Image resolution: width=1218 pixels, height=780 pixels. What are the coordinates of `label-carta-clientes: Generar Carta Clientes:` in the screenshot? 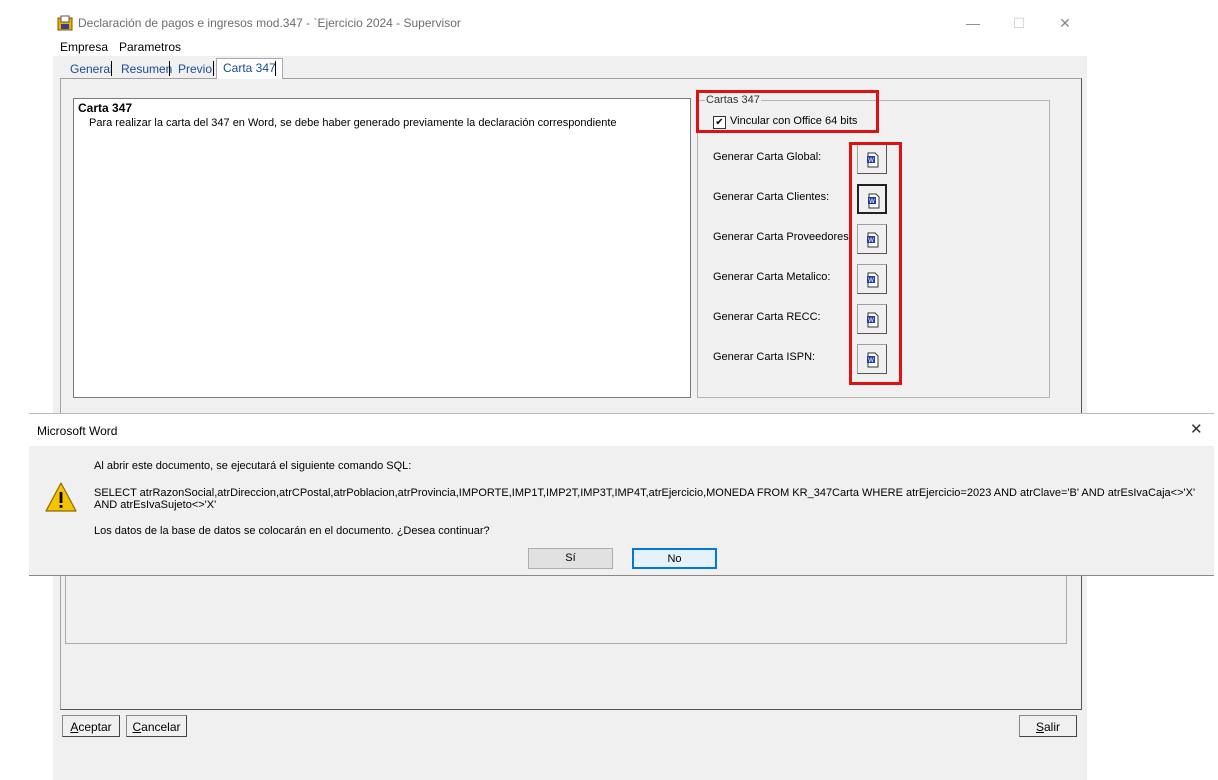 It's located at (771, 197).